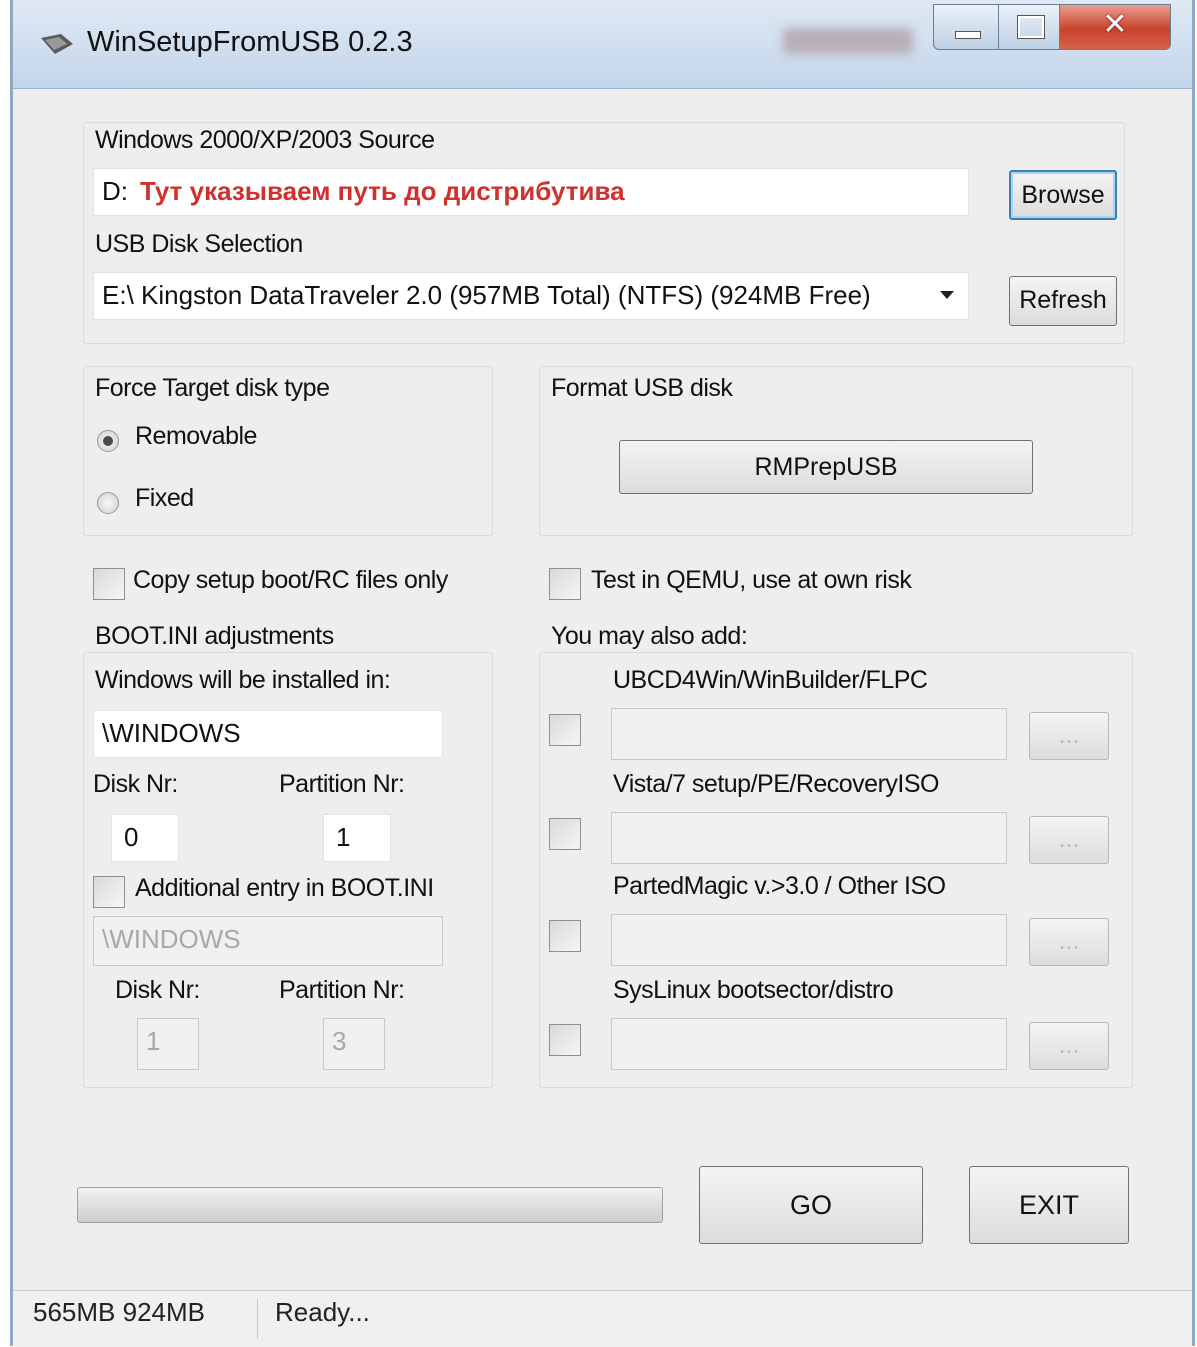  What do you see at coordinates (776, 784) in the screenshot?
I see `addon-label-vista: Vista/7 setup/PE/RecoveryISO` at bounding box center [776, 784].